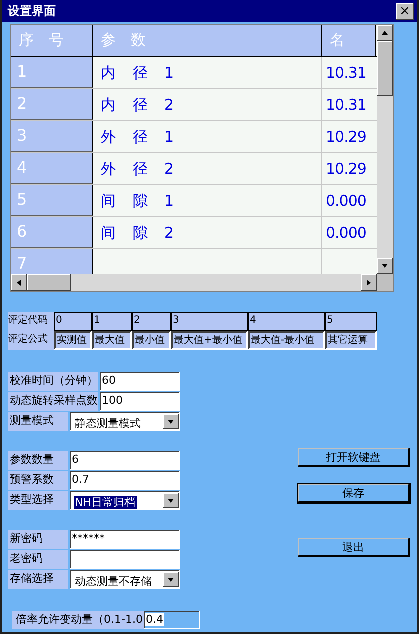 This screenshot has width=419, height=634. I want to click on field-label: 倍率允许变动量（0.1-1.0, so click(78, 620).